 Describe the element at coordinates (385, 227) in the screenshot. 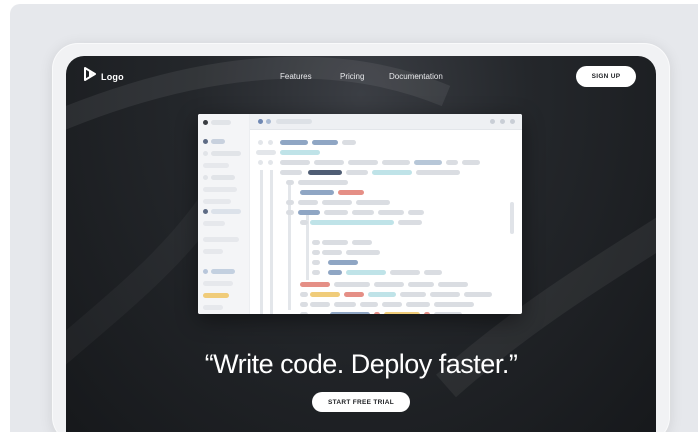

I see `code-lines` at that location.